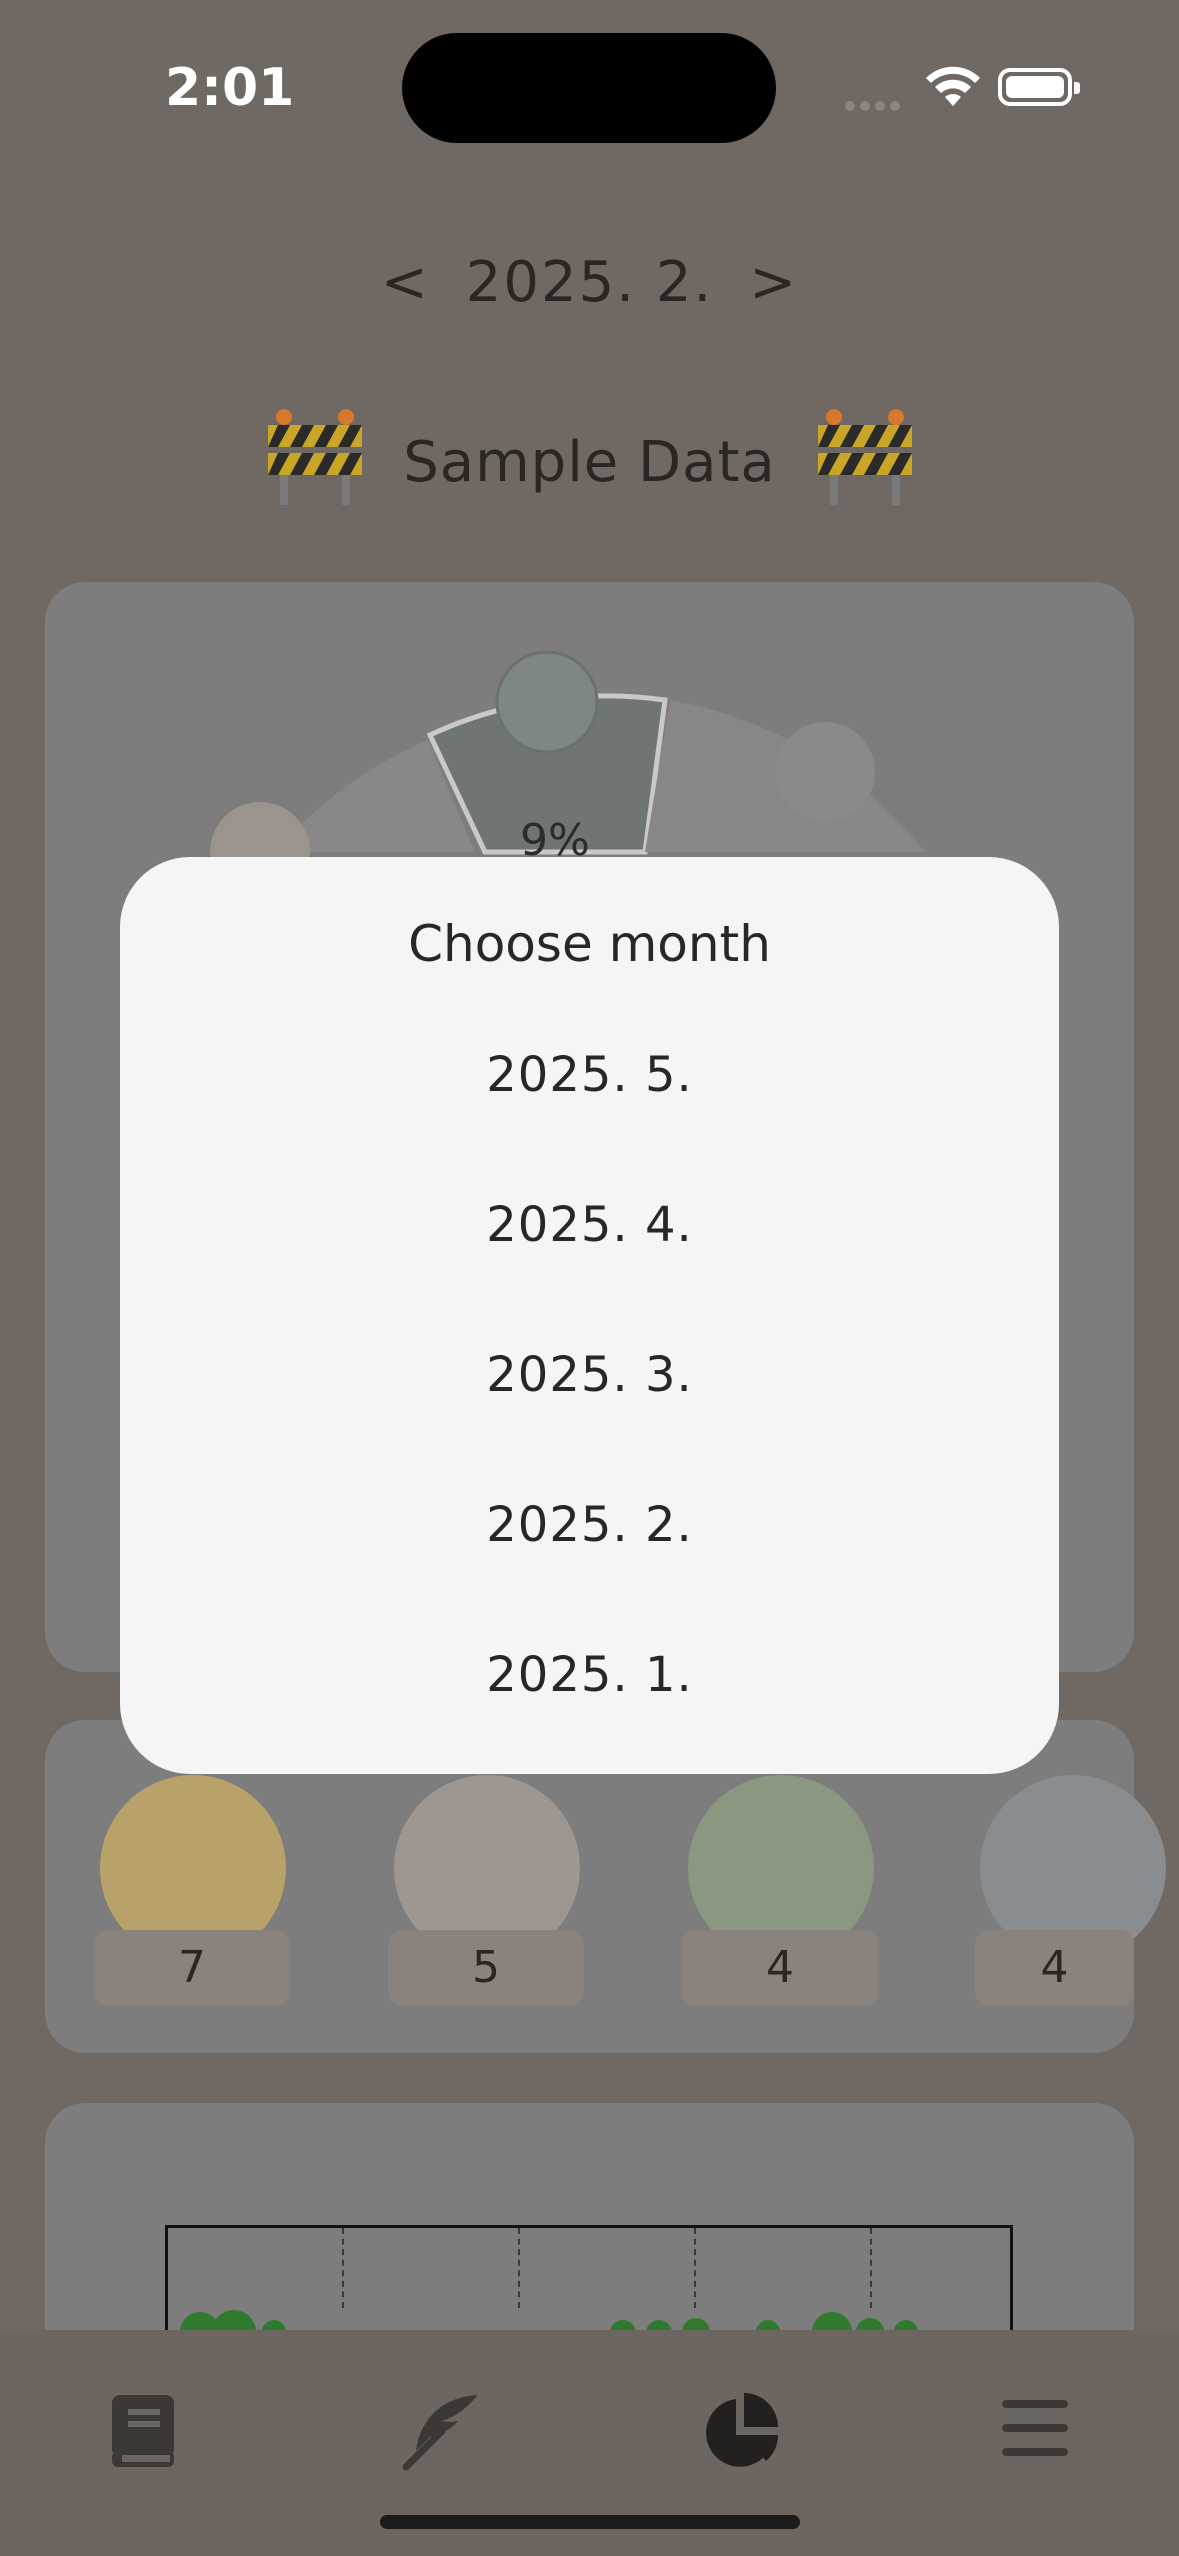  I want to click on sample-data-title: Sample Data, so click(589, 462).